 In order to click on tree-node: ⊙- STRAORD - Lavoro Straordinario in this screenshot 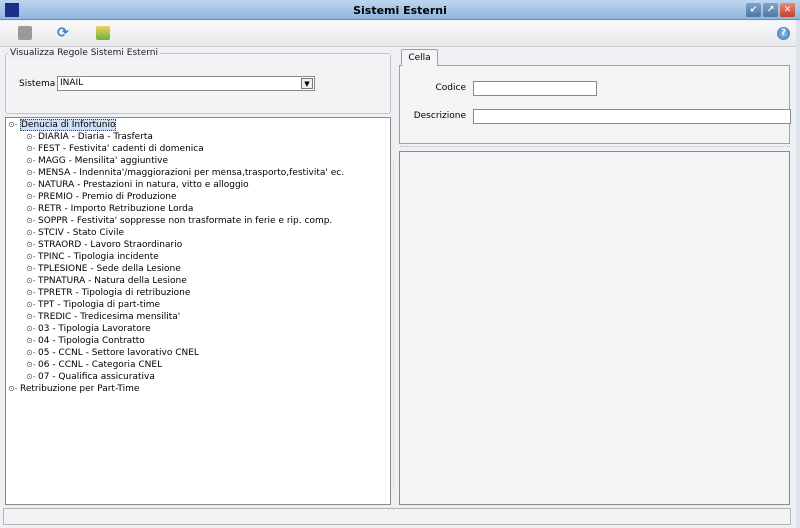, I will do `click(104, 245)`.